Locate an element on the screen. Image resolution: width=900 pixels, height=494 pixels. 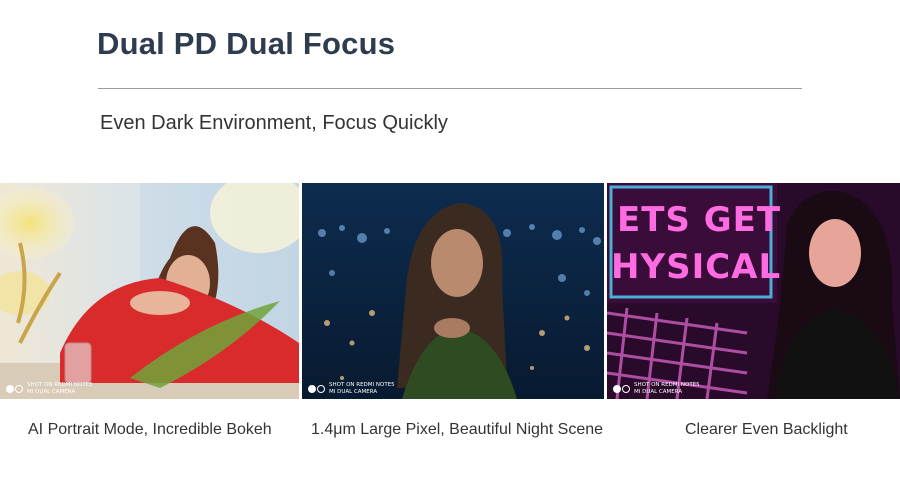
night-scene-illustration is located at coordinates (453, 291).